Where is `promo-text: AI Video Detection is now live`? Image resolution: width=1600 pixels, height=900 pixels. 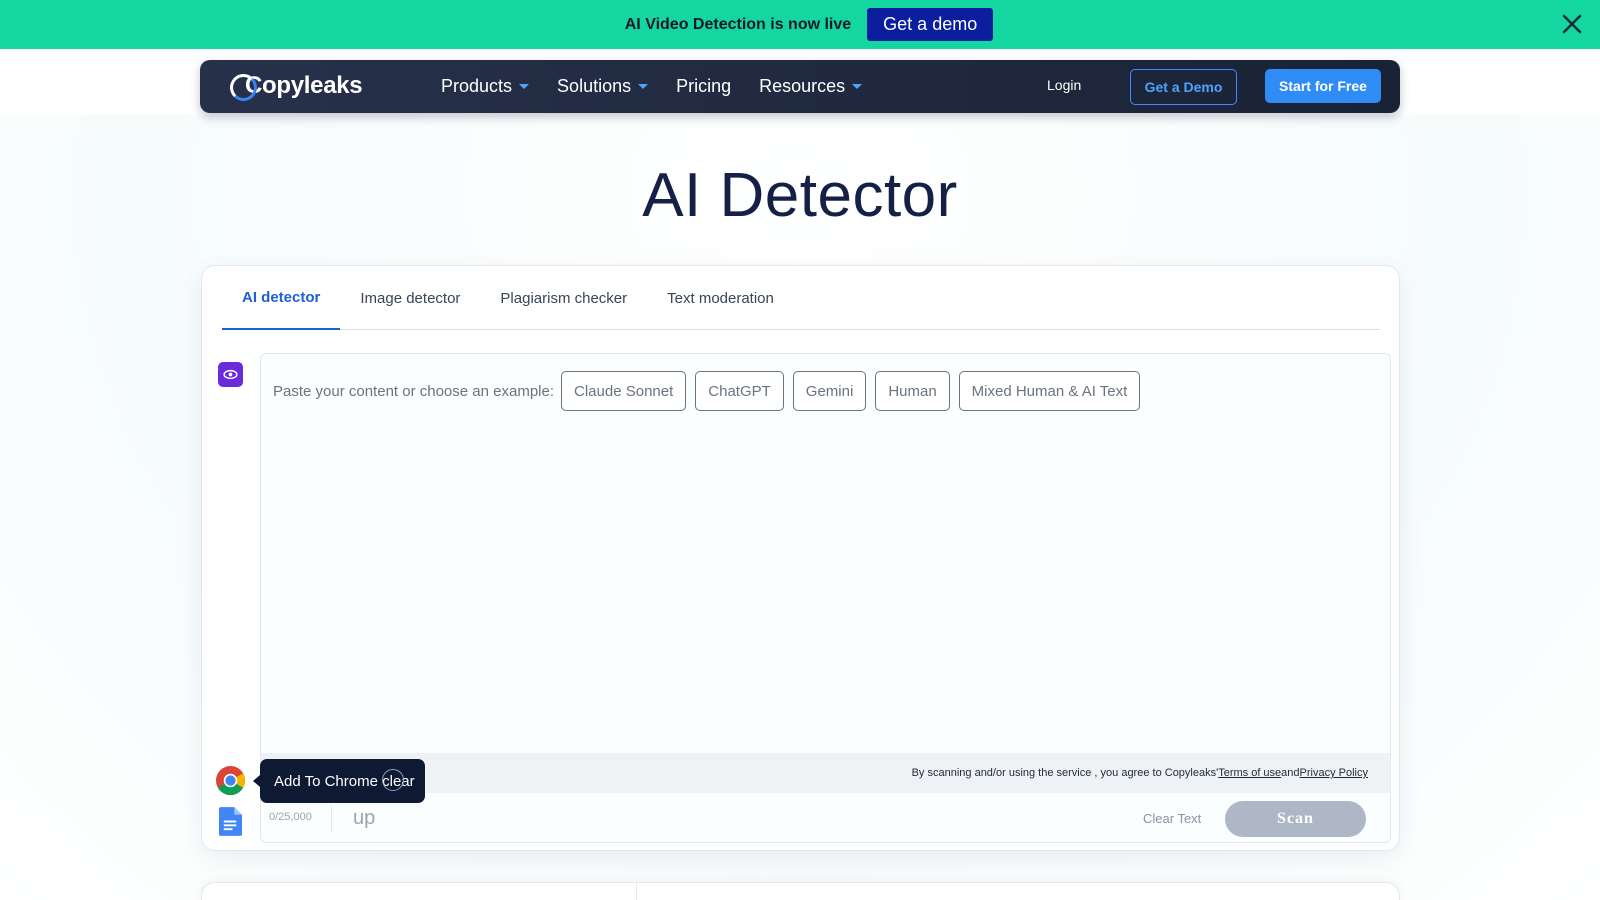
promo-text: AI Video Detection is now live is located at coordinates (738, 24).